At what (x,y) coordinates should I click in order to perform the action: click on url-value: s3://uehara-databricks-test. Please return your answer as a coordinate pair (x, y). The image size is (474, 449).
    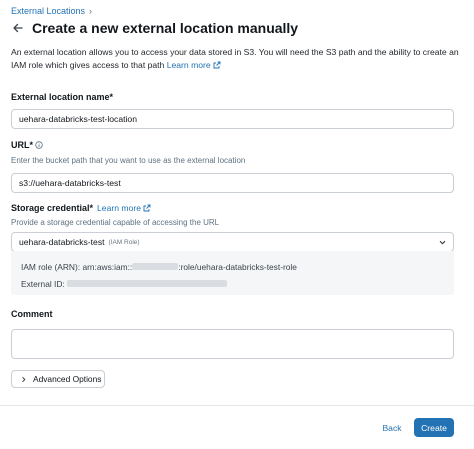
    Looking at the image, I should click on (70, 183).